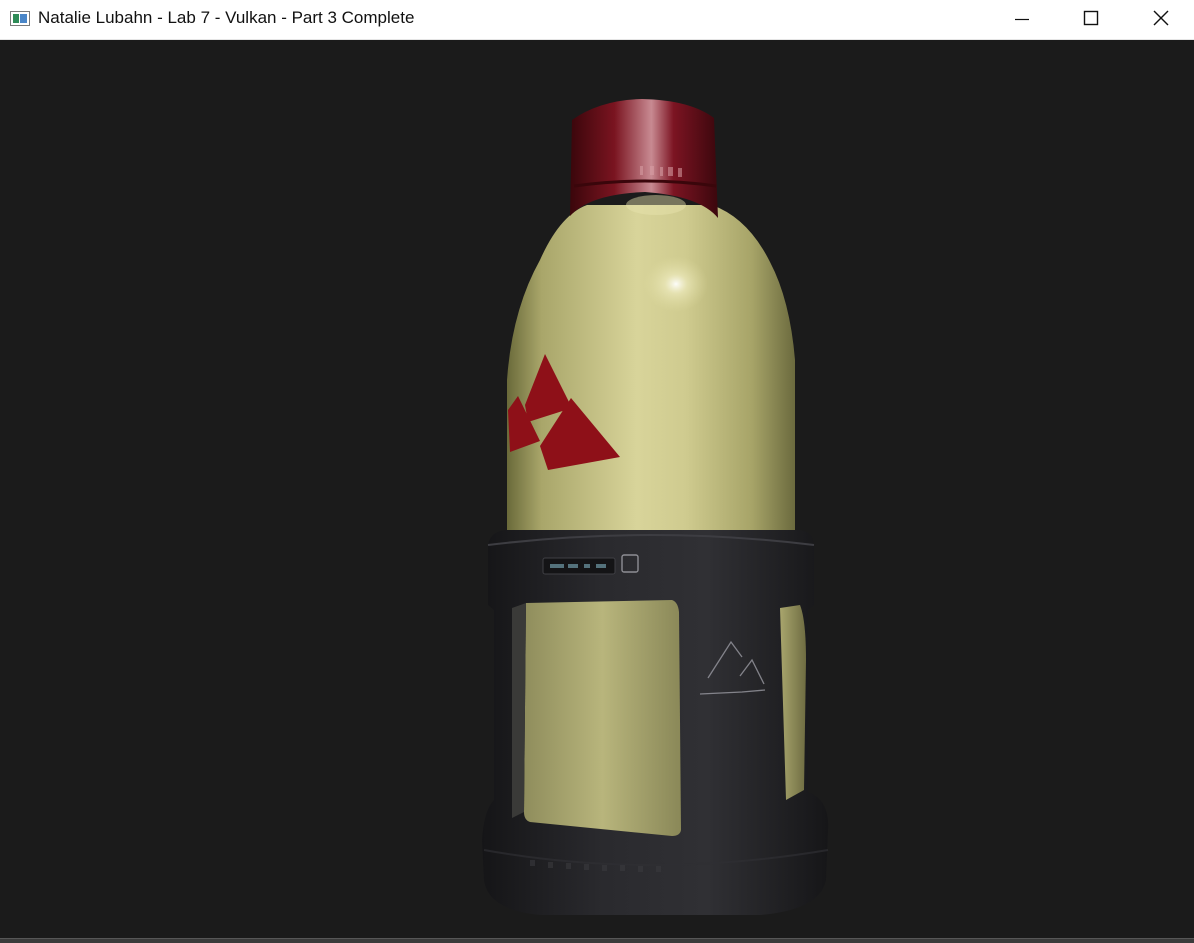 This screenshot has height=943, width=1194. I want to click on maximize-button, so click(1091, 20).